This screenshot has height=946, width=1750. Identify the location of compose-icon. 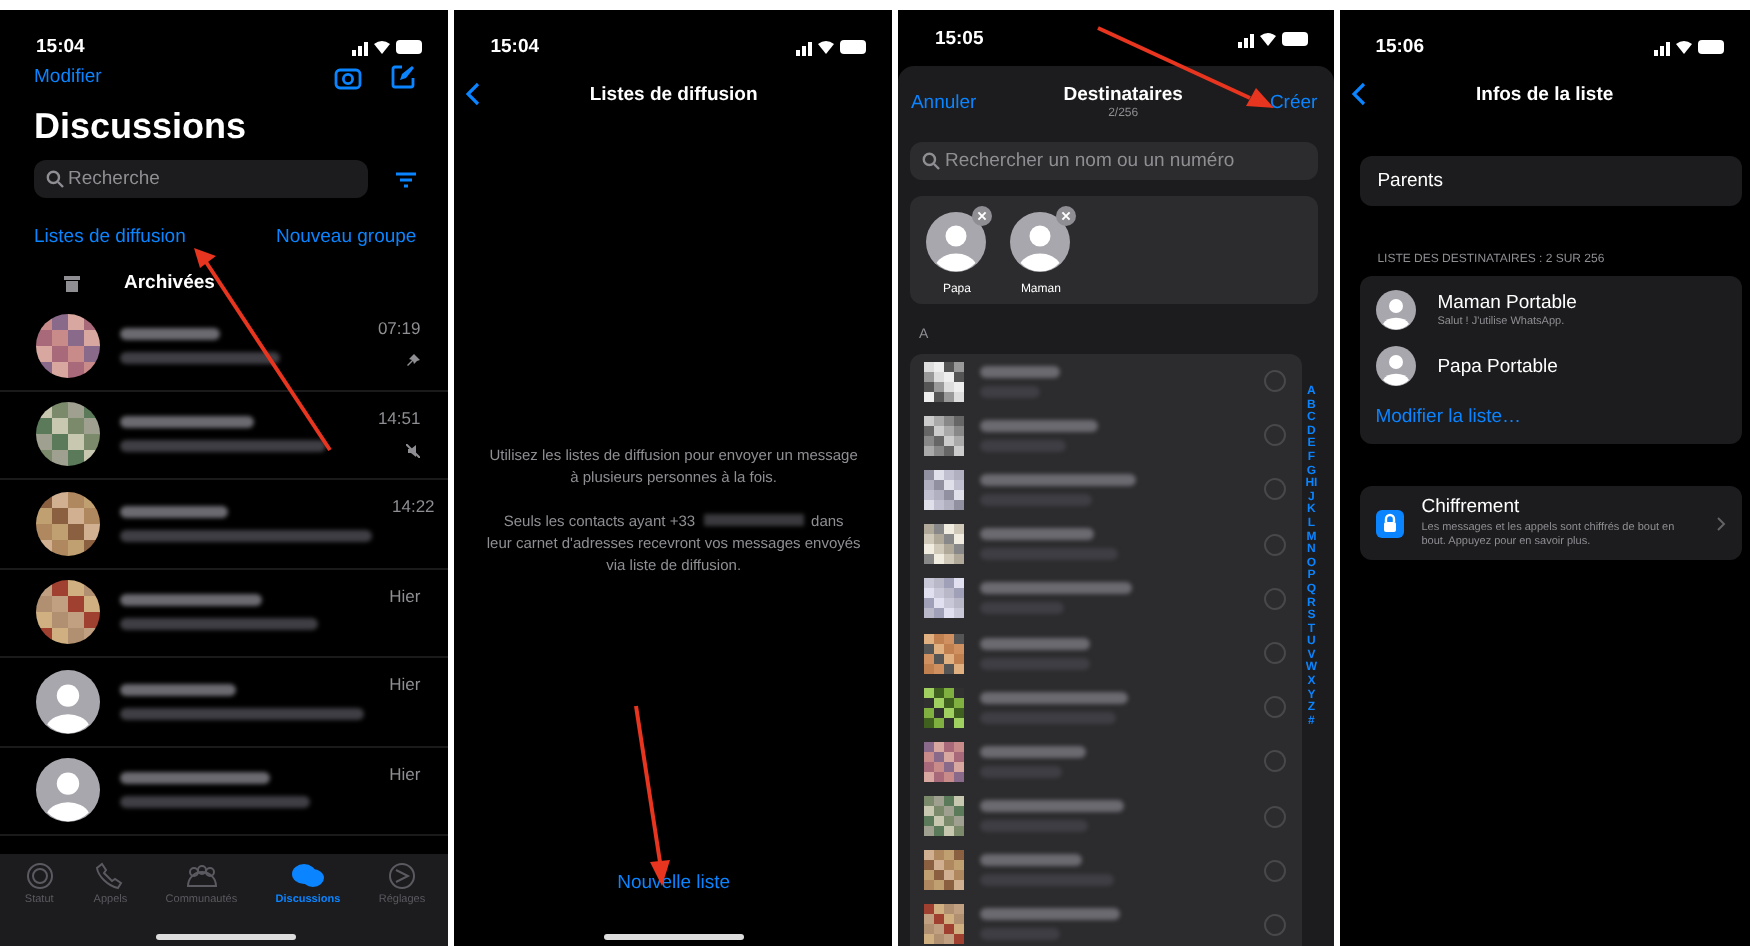
(403, 77).